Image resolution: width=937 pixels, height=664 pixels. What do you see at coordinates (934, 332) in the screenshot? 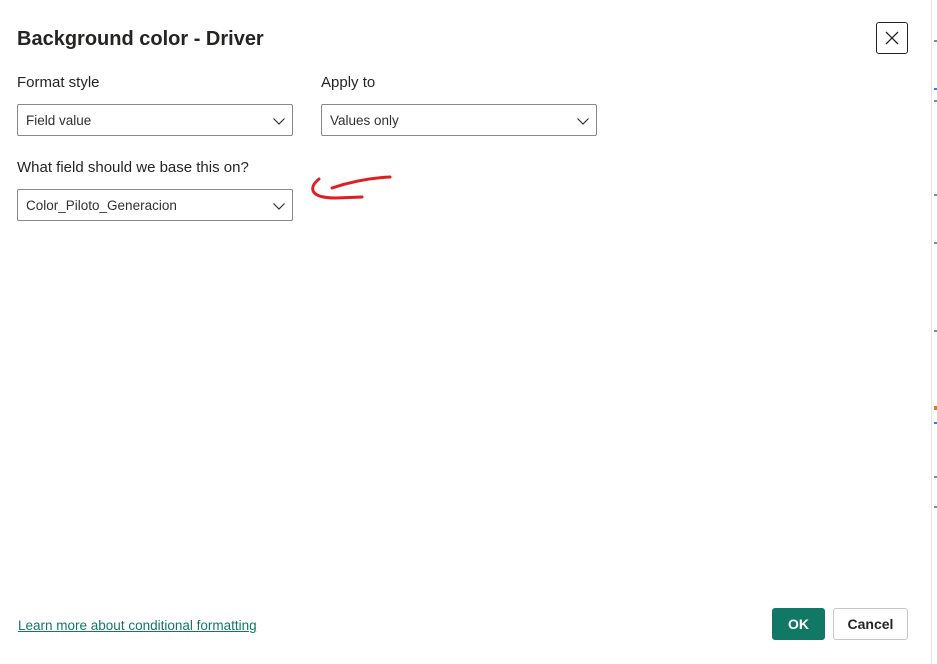
I see `background-app-edge` at bounding box center [934, 332].